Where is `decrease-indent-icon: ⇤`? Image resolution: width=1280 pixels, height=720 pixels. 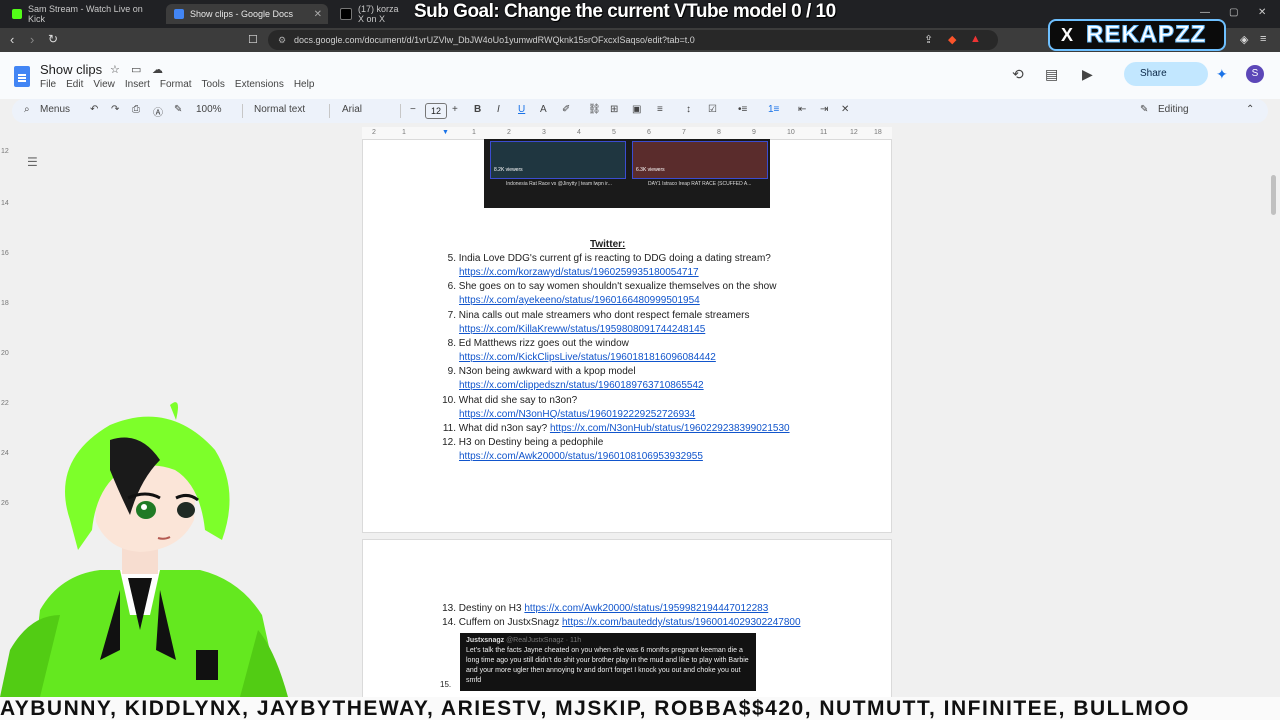
decrease-indent-icon: ⇤ is located at coordinates (802, 109).